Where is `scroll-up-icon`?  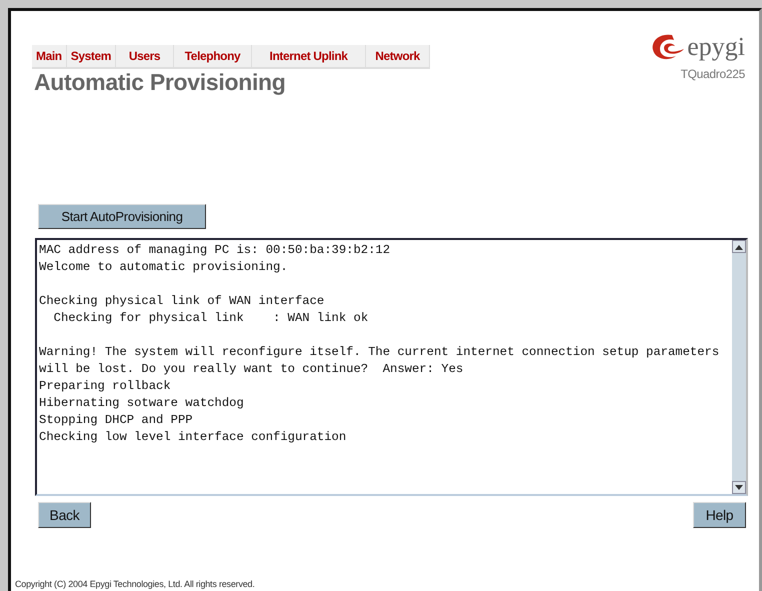
scroll-up-icon is located at coordinates (739, 246).